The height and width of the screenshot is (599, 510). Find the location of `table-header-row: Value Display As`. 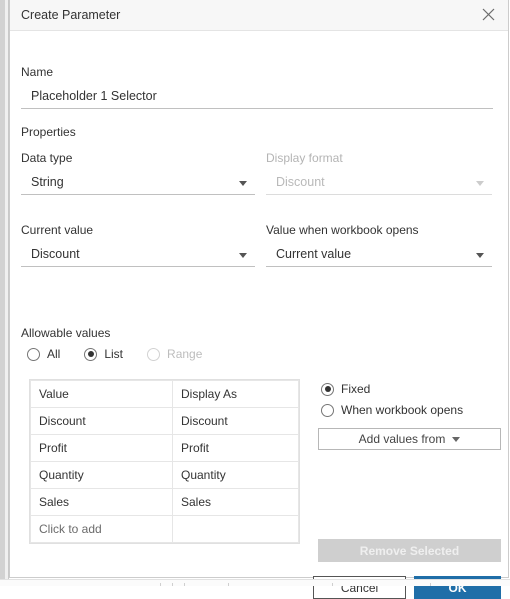

table-header-row: Value Display As is located at coordinates (164, 394).